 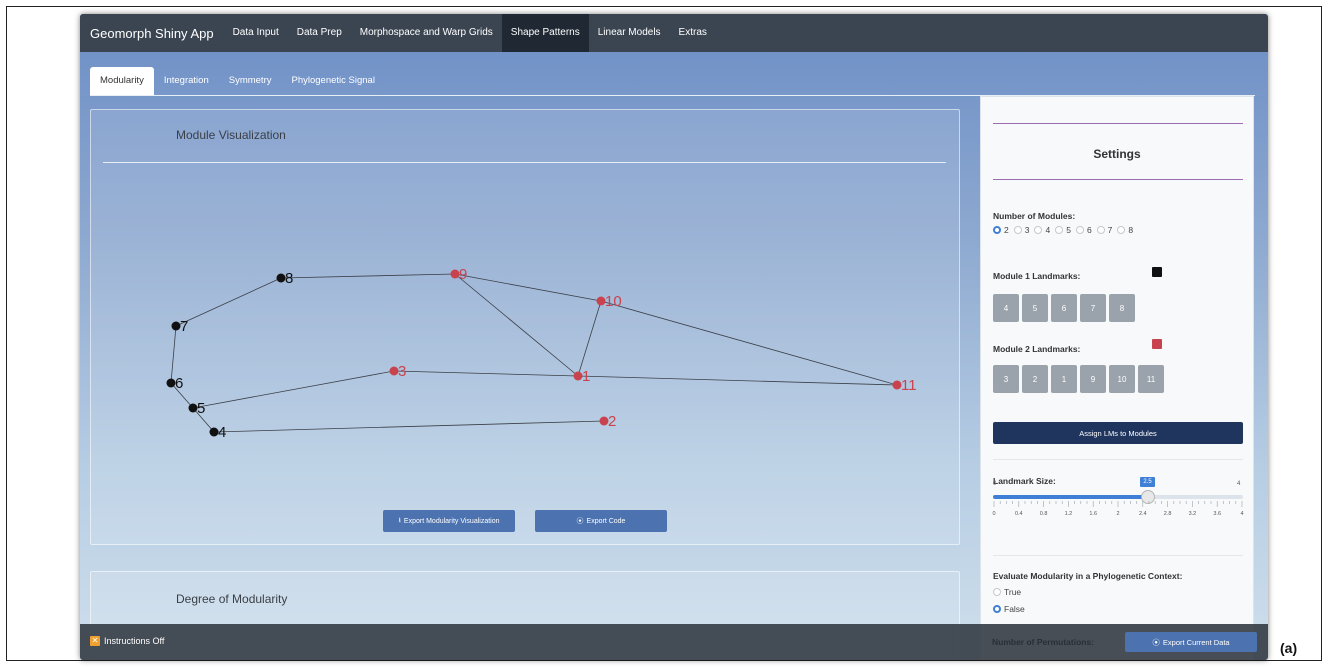 What do you see at coordinates (545, 33) in the screenshot?
I see `nav-shape-patterns: Shape Patterns` at bounding box center [545, 33].